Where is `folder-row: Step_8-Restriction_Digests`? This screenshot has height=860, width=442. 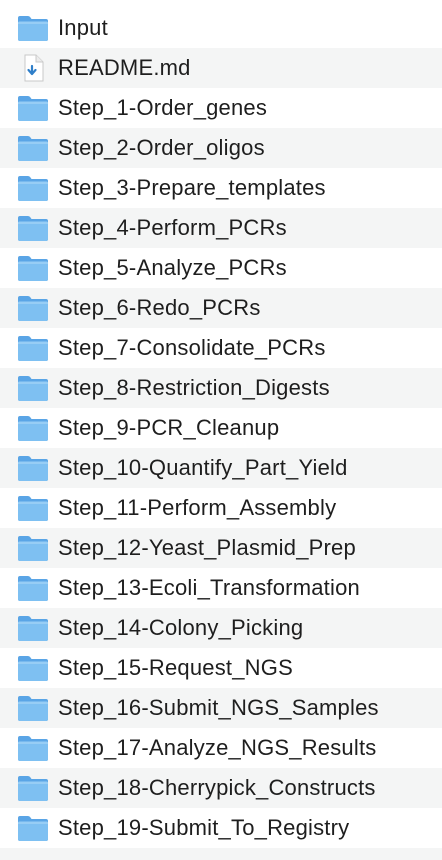
folder-row: Step_8-Restriction_Digests is located at coordinates (221, 388).